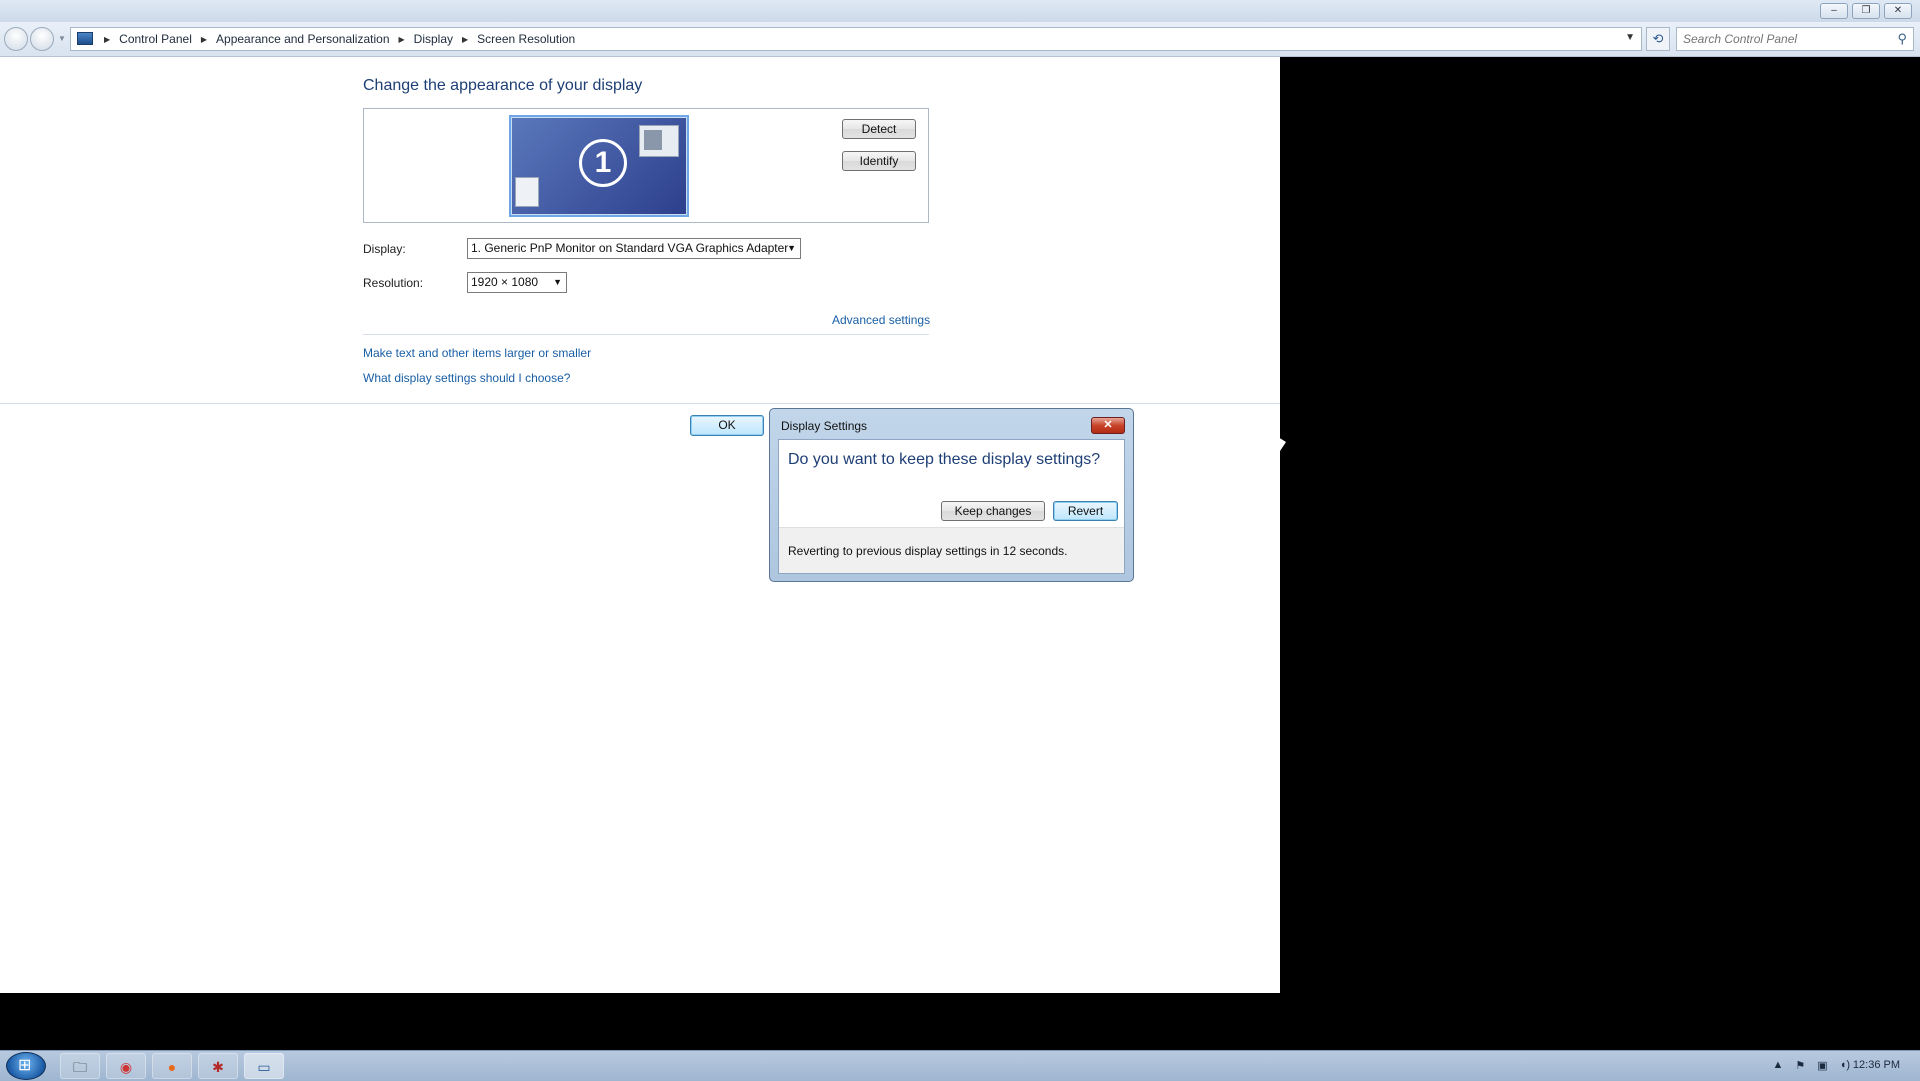 The image size is (1920, 1081). I want to click on system-tray: ▲ ⚑ ▣ ◖), so click(1811, 1065).